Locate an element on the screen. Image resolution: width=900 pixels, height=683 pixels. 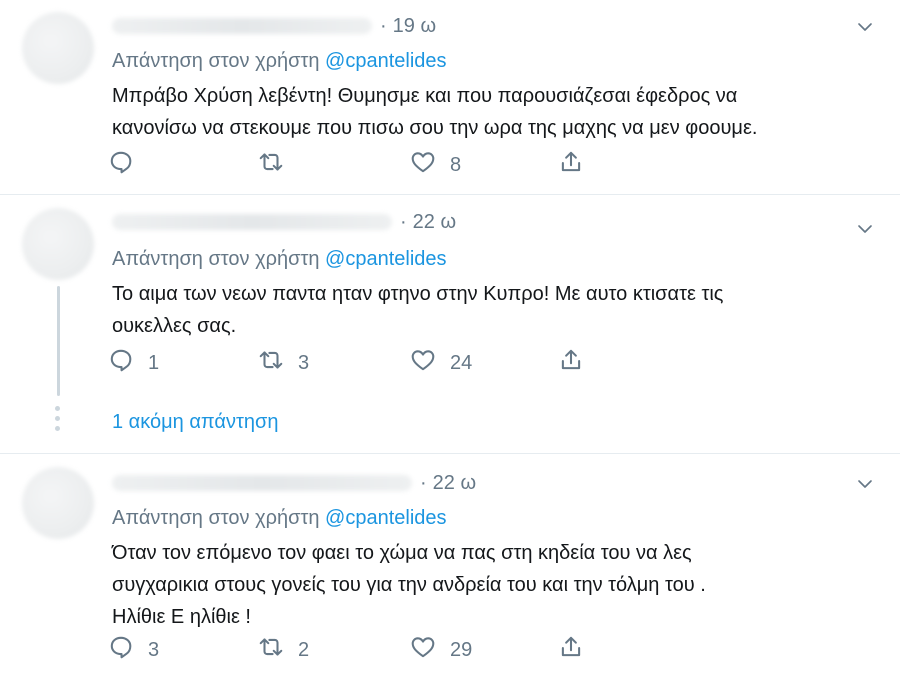
like-button: 24 is located at coordinates (441, 363).